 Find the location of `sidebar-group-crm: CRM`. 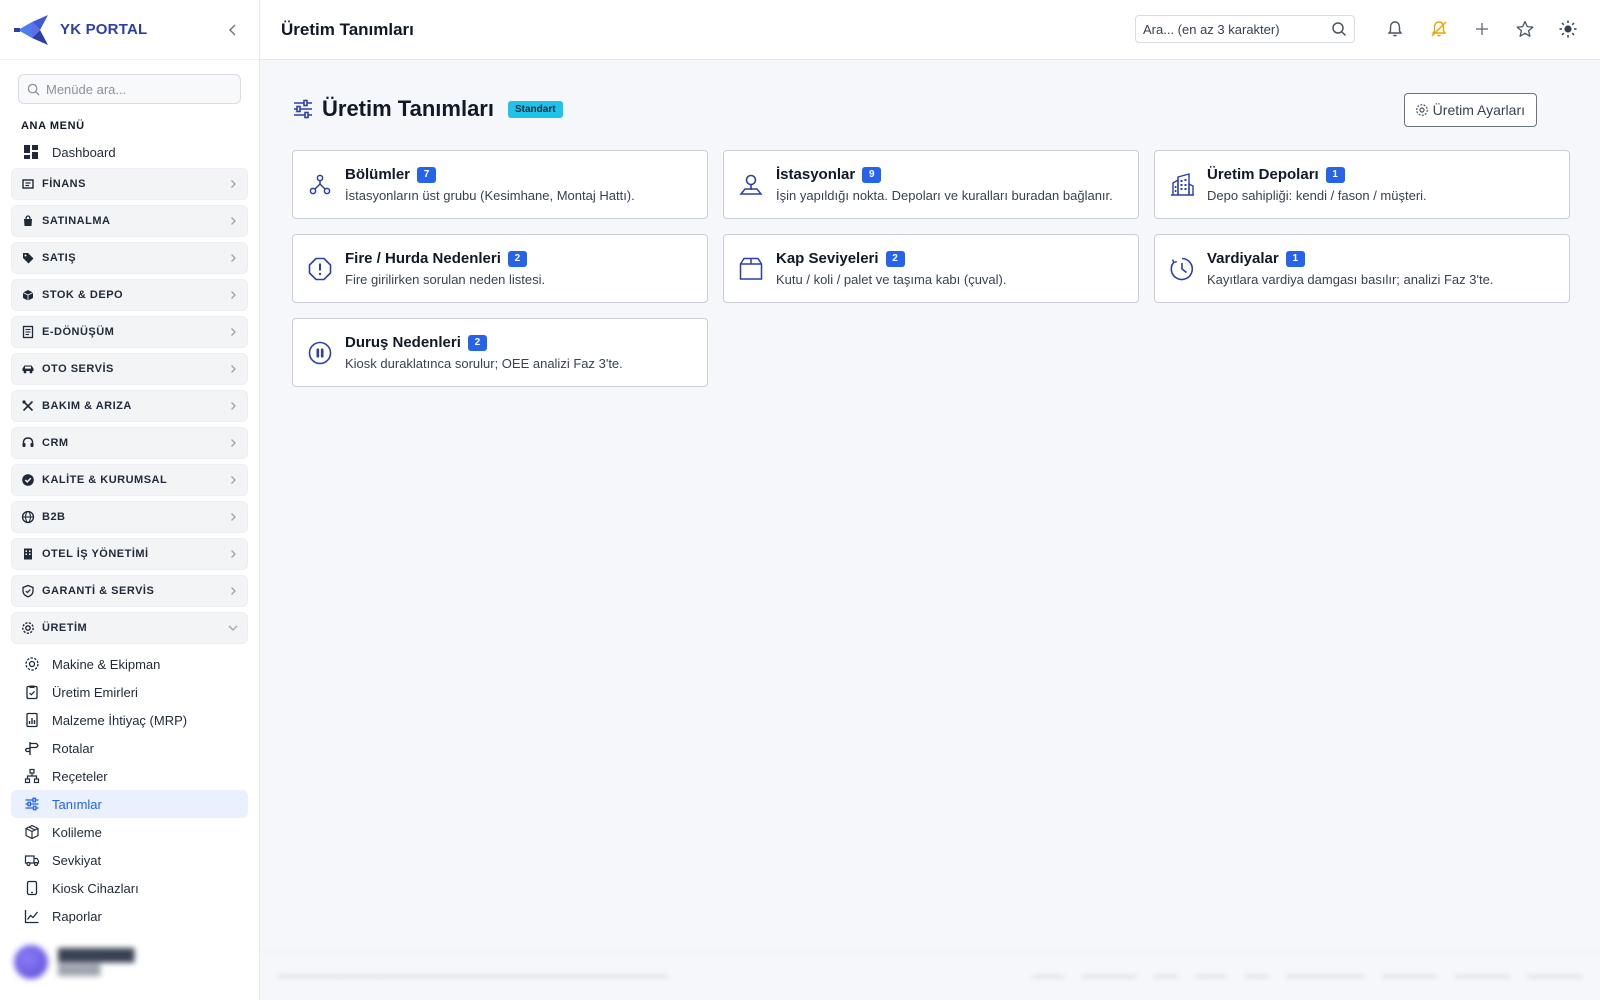

sidebar-group-crm: CRM is located at coordinates (129, 443).